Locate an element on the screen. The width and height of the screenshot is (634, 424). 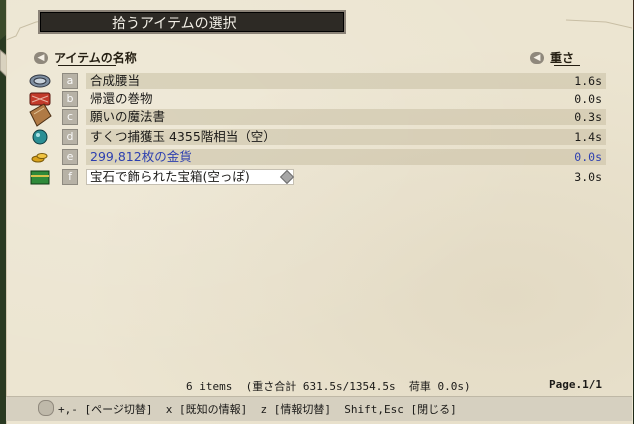
item-name: すくつ捕獲玉 4355階相当（空） is located at coordinates (183, 136).